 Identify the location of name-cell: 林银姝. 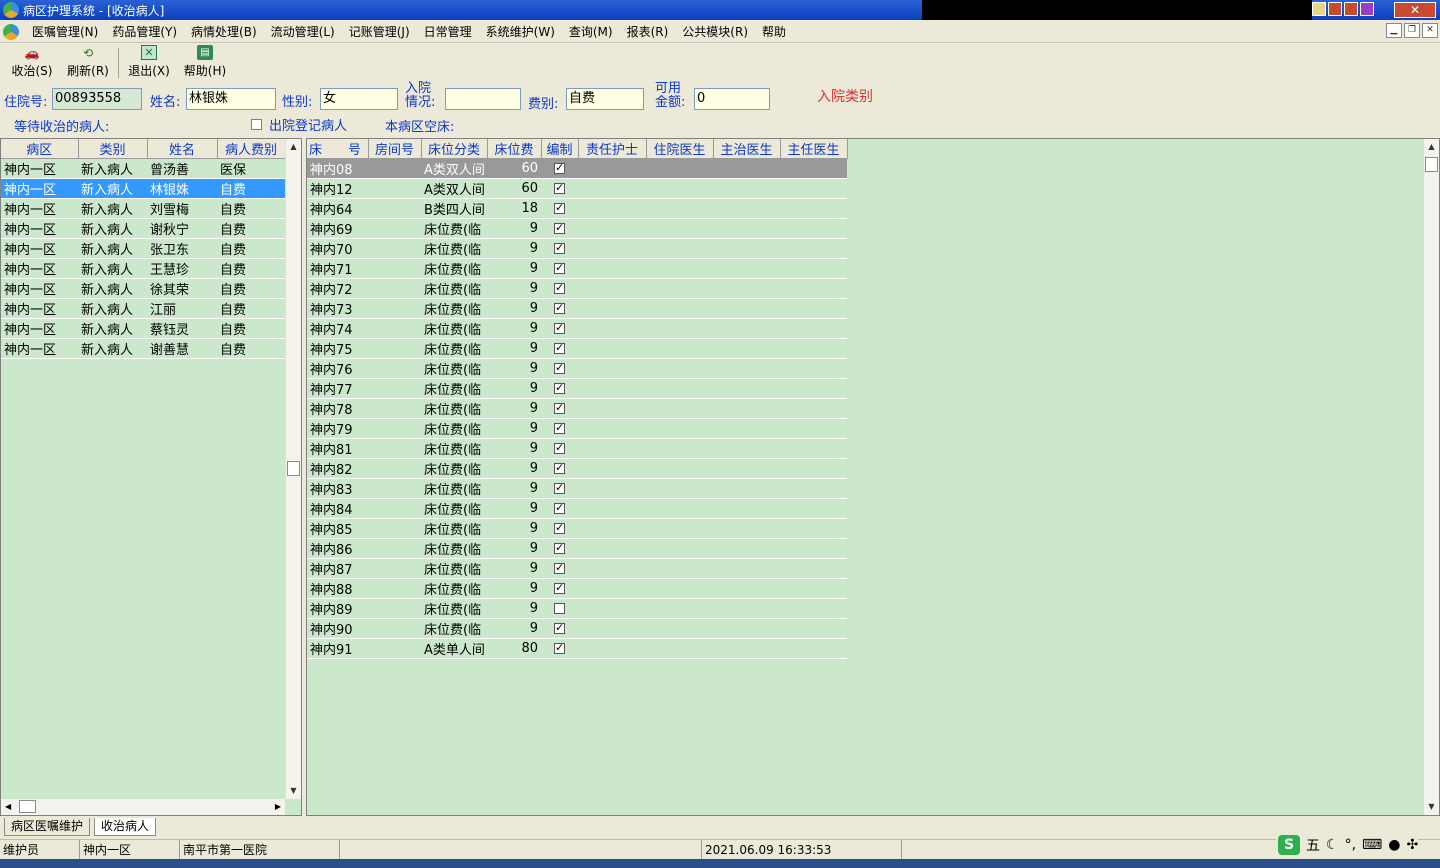
(182, 188).